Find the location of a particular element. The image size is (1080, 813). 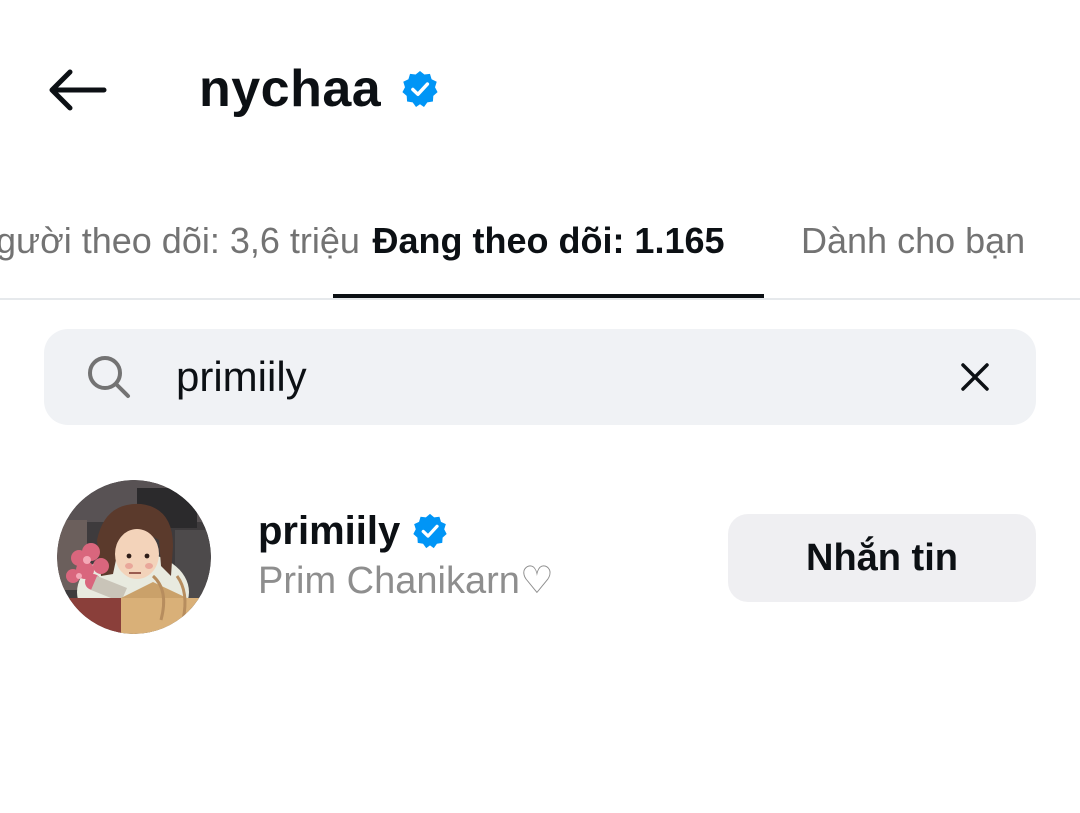

avatar-image is located at coordinates (134, 557).